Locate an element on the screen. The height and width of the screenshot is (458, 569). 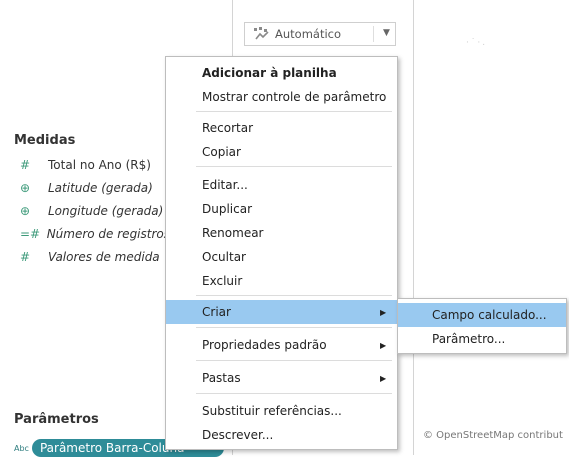
measure-item-latitude: ⊕ Latitude (gerada) is located at coordinates (95, 188).